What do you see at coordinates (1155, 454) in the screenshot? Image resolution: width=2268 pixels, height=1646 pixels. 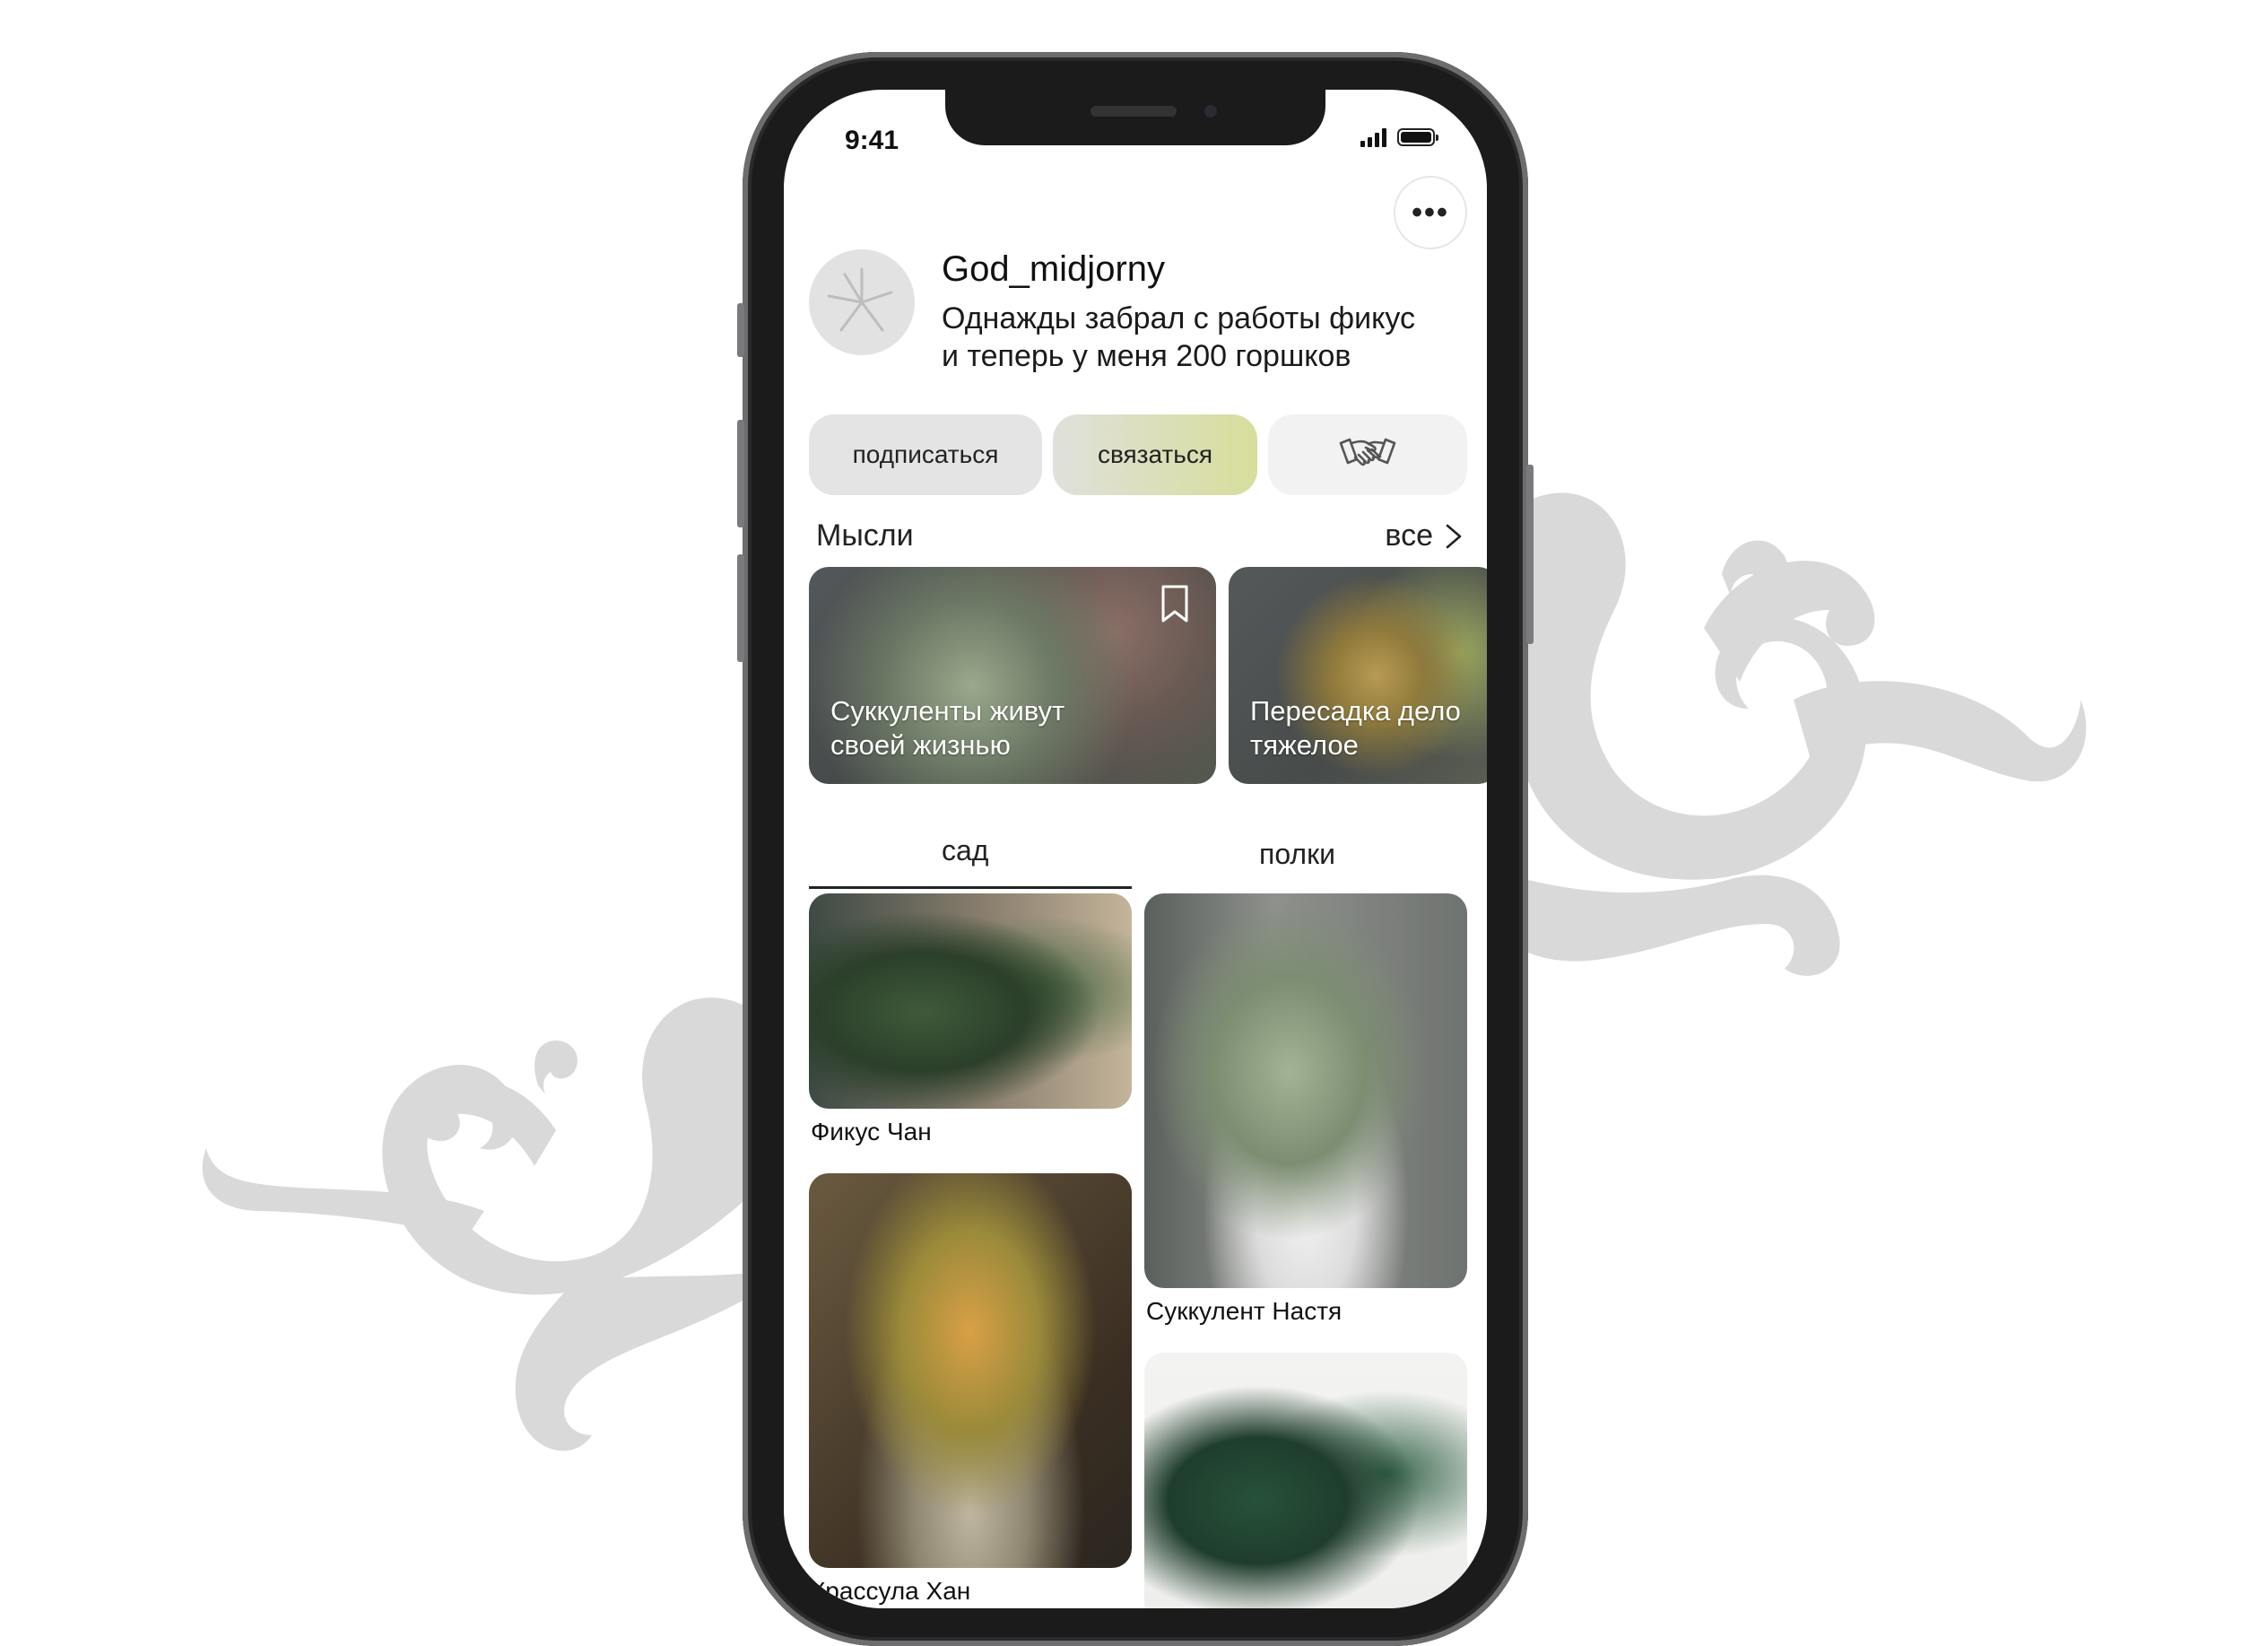 I see `contact-button: связаться` at bounding box center [1155, 454].